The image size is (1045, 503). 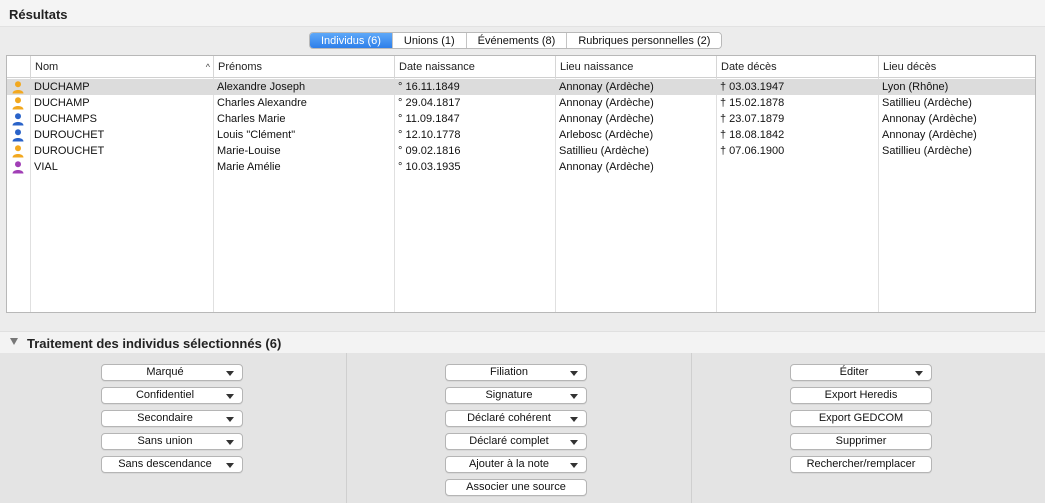 I want to click on declare-coherent-button: Déclaré cohérent, so click(x=516, y=418).